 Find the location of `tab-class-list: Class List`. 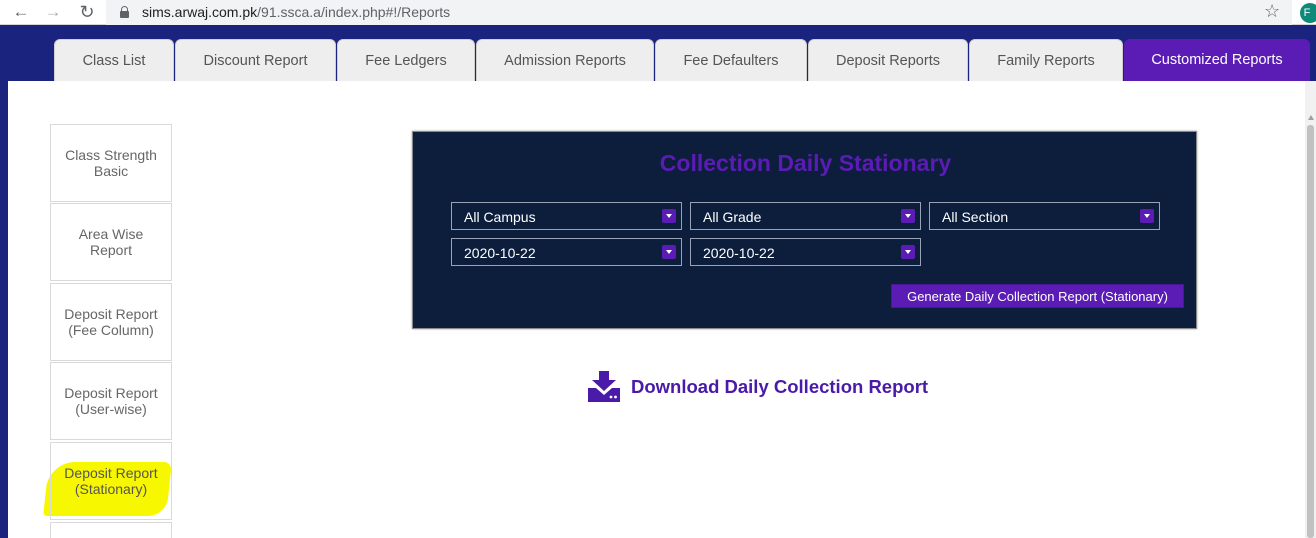

tab-class-list: Class List is located at coordinates (114, 60).